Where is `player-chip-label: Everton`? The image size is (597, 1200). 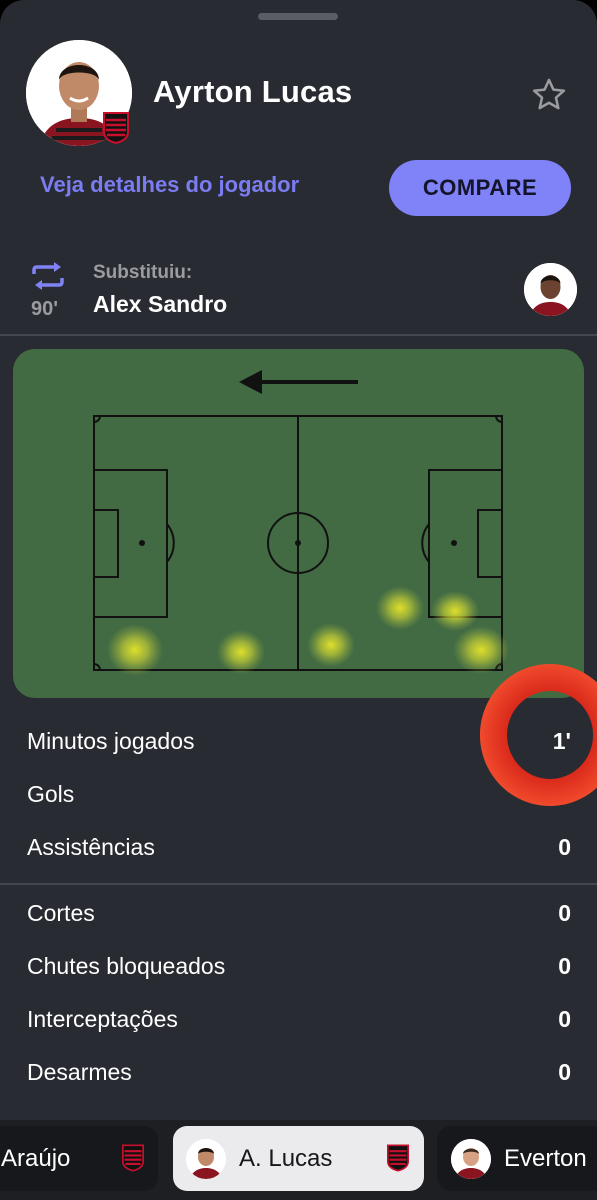 player-chip-label: Everton is located at coordinates (545, 1158).